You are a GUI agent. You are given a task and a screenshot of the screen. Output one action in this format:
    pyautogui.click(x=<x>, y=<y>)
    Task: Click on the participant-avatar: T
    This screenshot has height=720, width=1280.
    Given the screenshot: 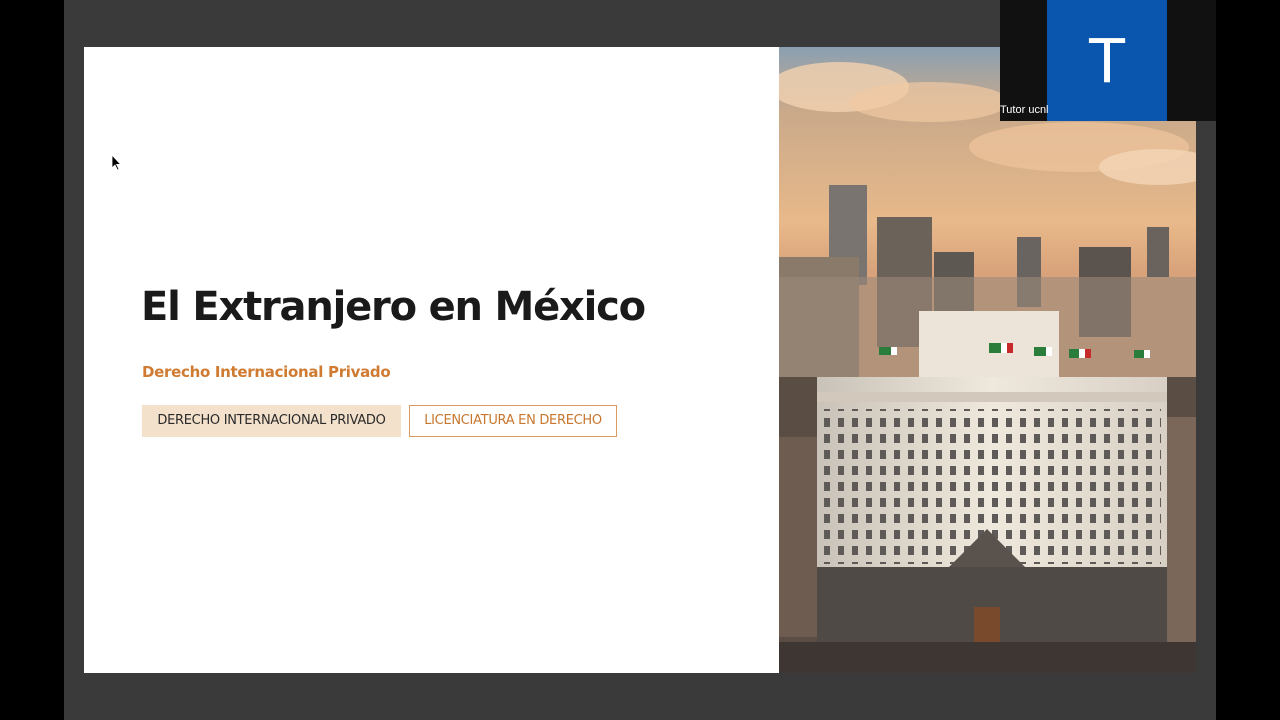 What is the action you would take?
    pyautogui.click(x=1107, y=60)
    